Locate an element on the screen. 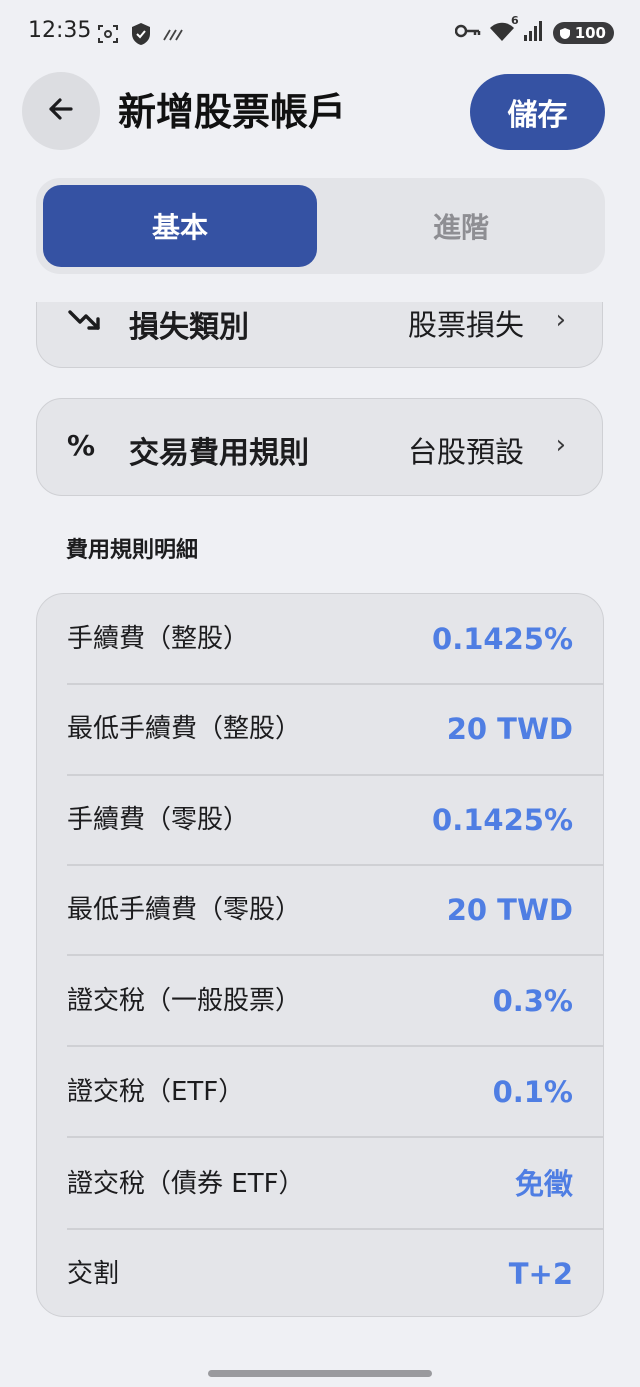  data-saver-icon is located at coordinates (173, 36).